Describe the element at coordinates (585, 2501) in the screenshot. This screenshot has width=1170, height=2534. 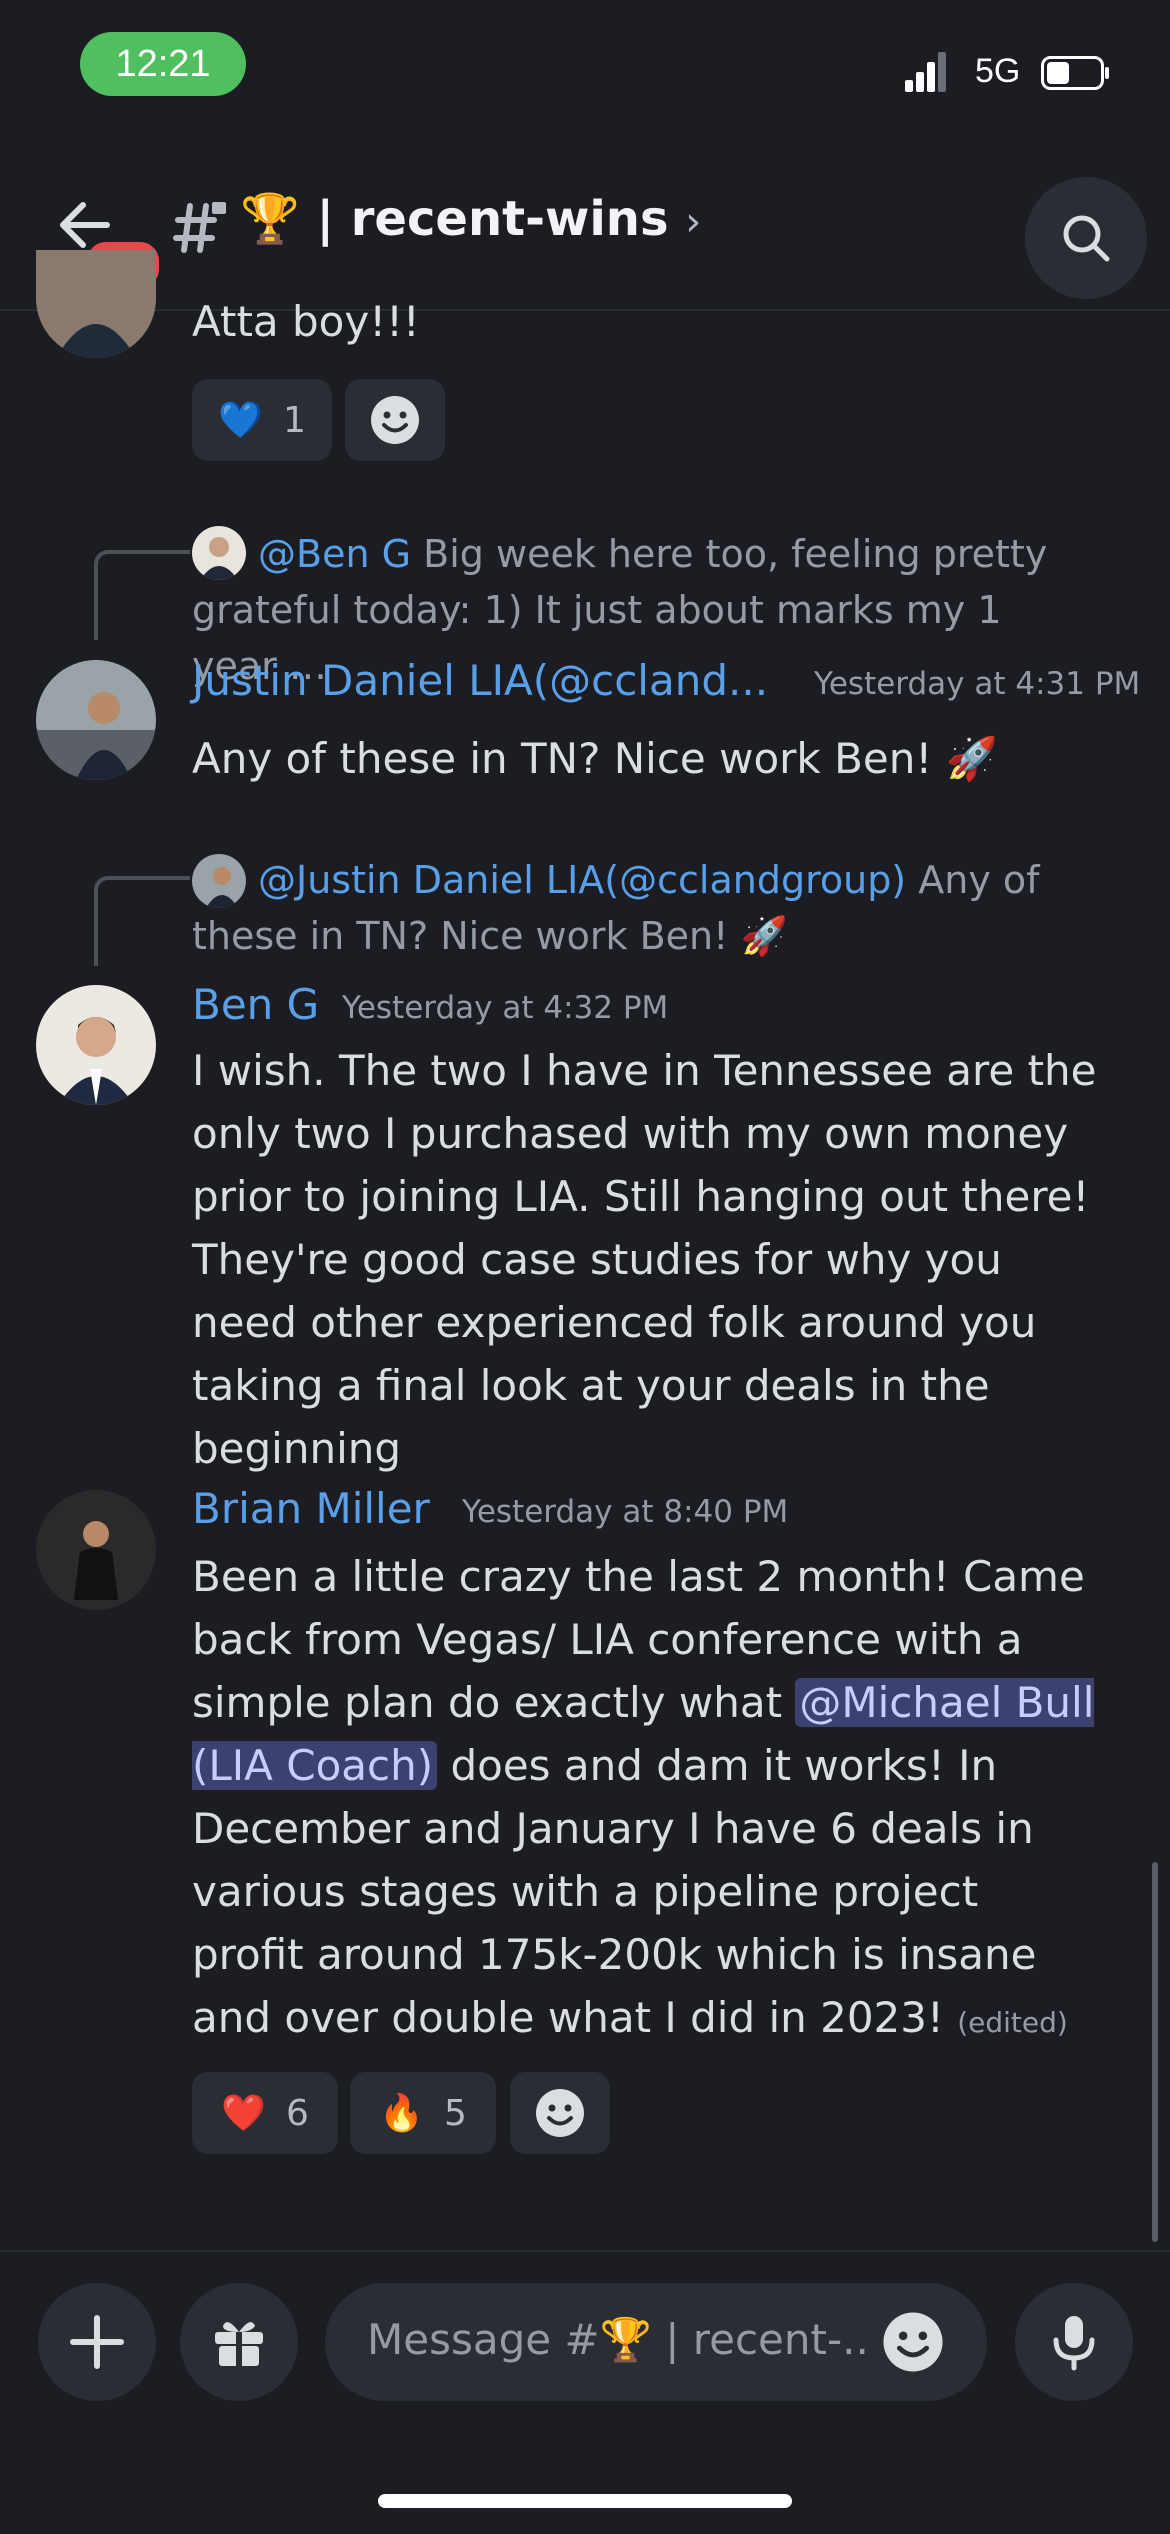
I see `home-indicator` at that location.